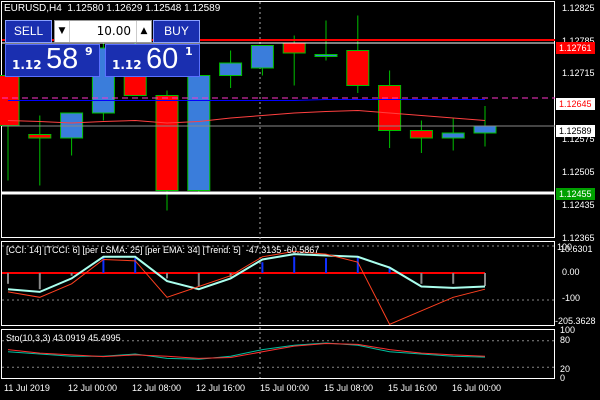 The width and height of the screenshot is (600, 400). Describe the element at coordinates (563, 378) in the screenshot. I see `stoch-axis-label: 0` at that location.